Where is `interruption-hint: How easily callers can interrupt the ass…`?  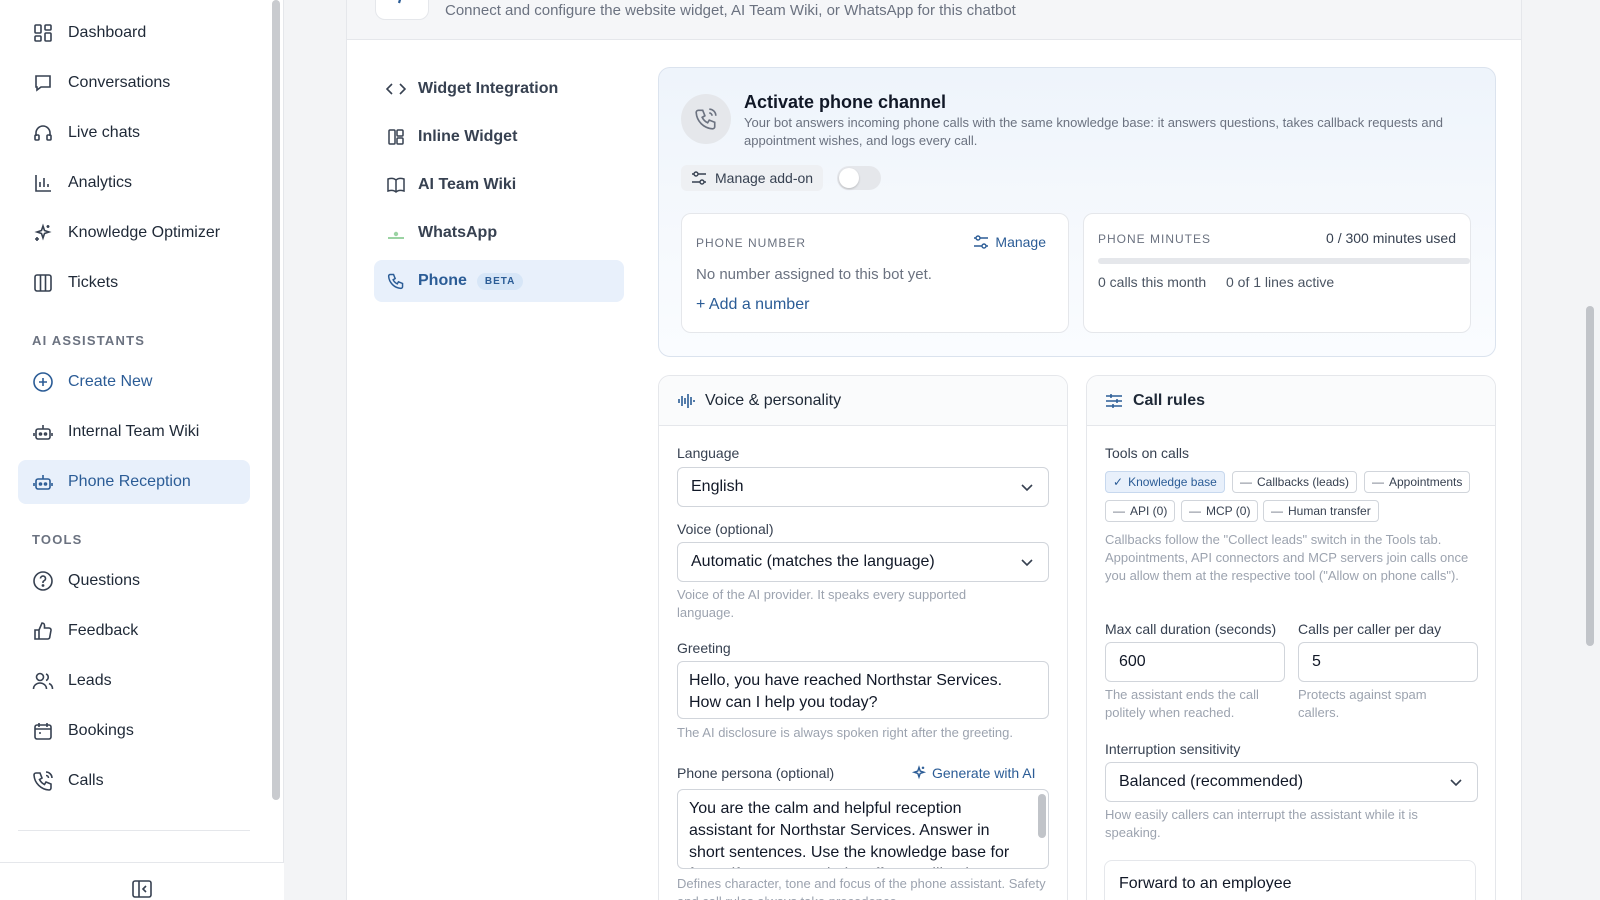 interruption-hint: How easily callers can interrupt the ass… is located at coordinates (1261, 823).